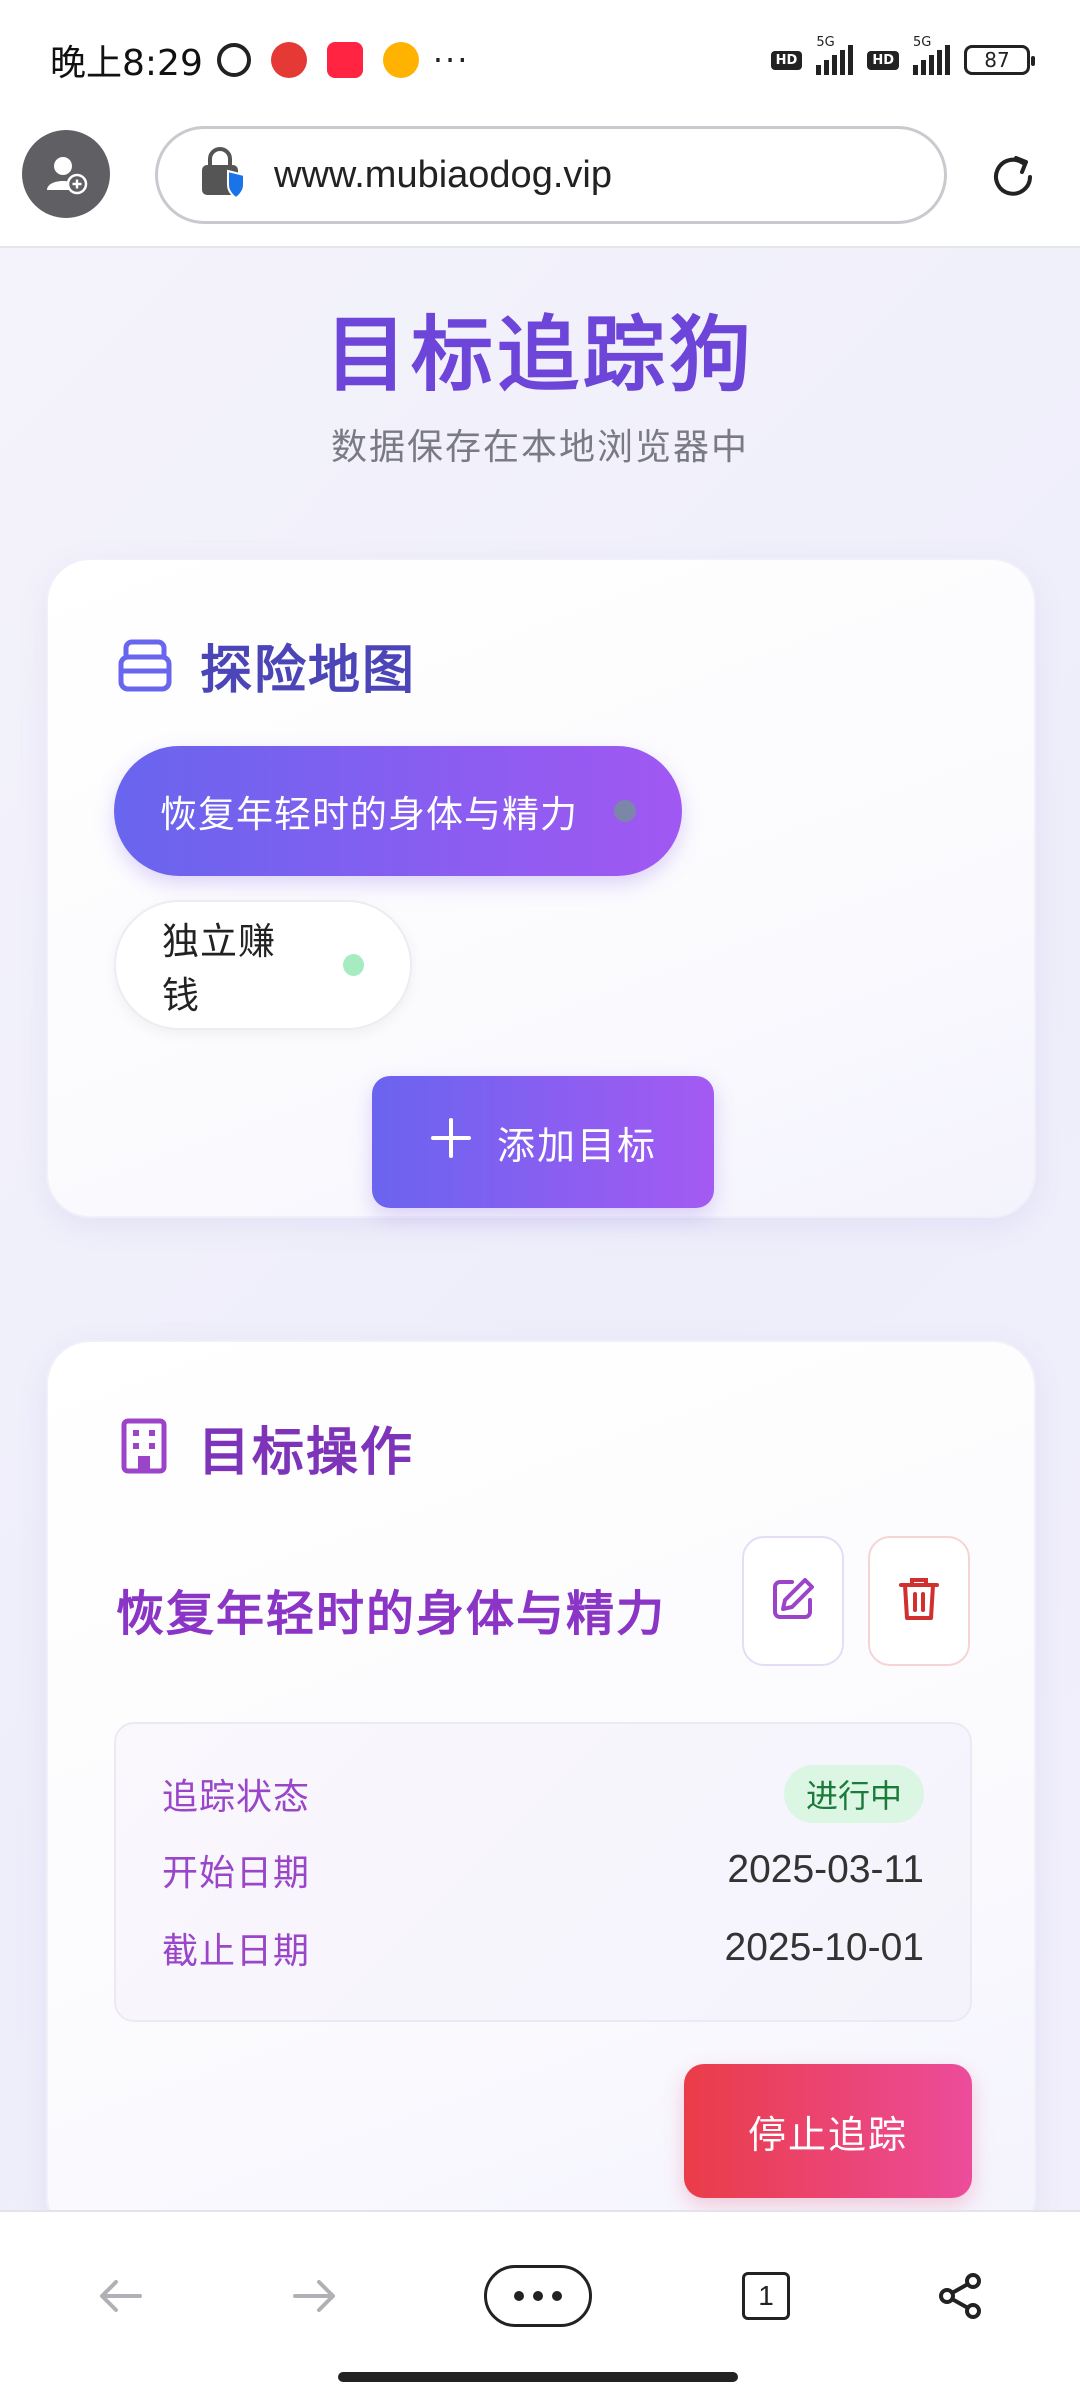 The height and width of the screenshot is (2400, 1080). What do you see at coordinates (1013, 177) in the screenshot?
I see `reload-icon` at bounding box center [1013, 177].